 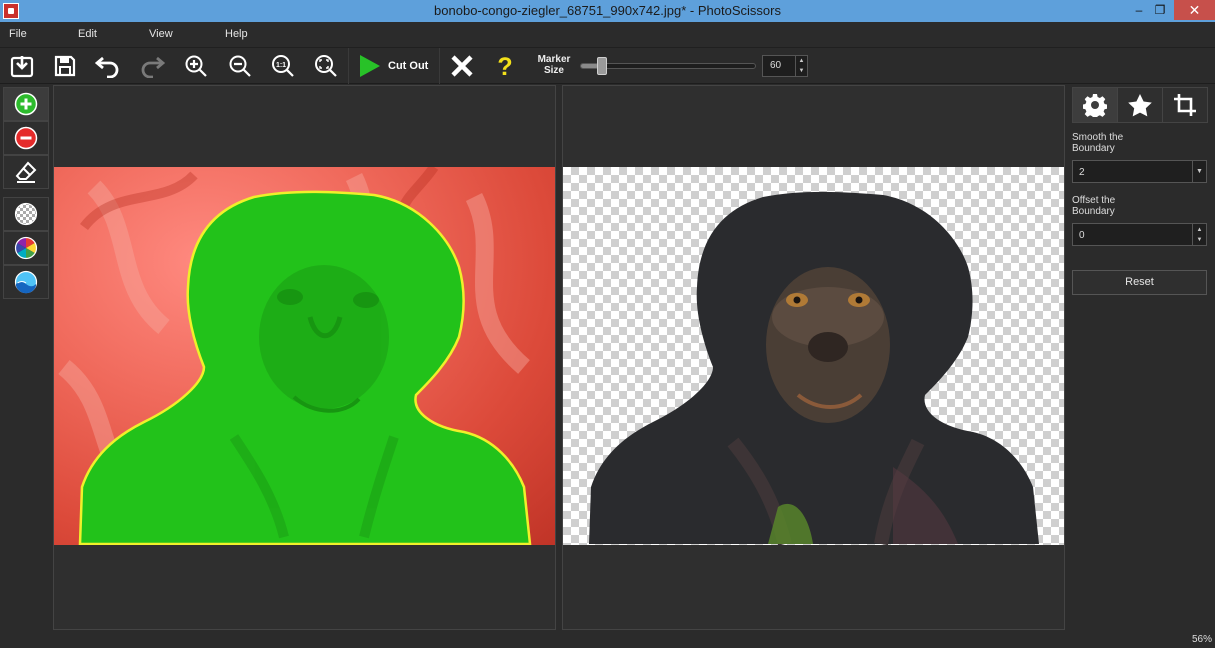 What do you see at coordinates (1194, 10) in the screenshot?
I see `close-button: ✕` at bounding box center [1194, 10].